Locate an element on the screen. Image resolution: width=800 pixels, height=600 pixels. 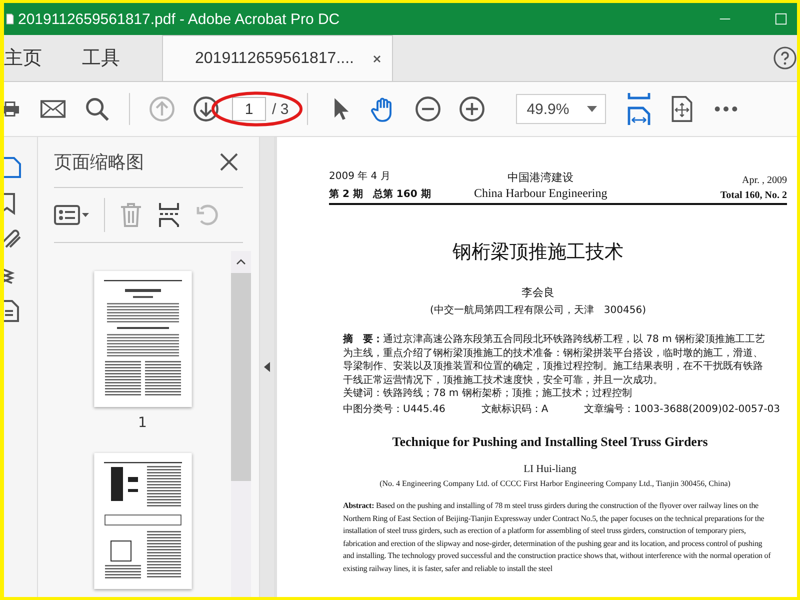
page-icon is located at coordinates (14, 167).